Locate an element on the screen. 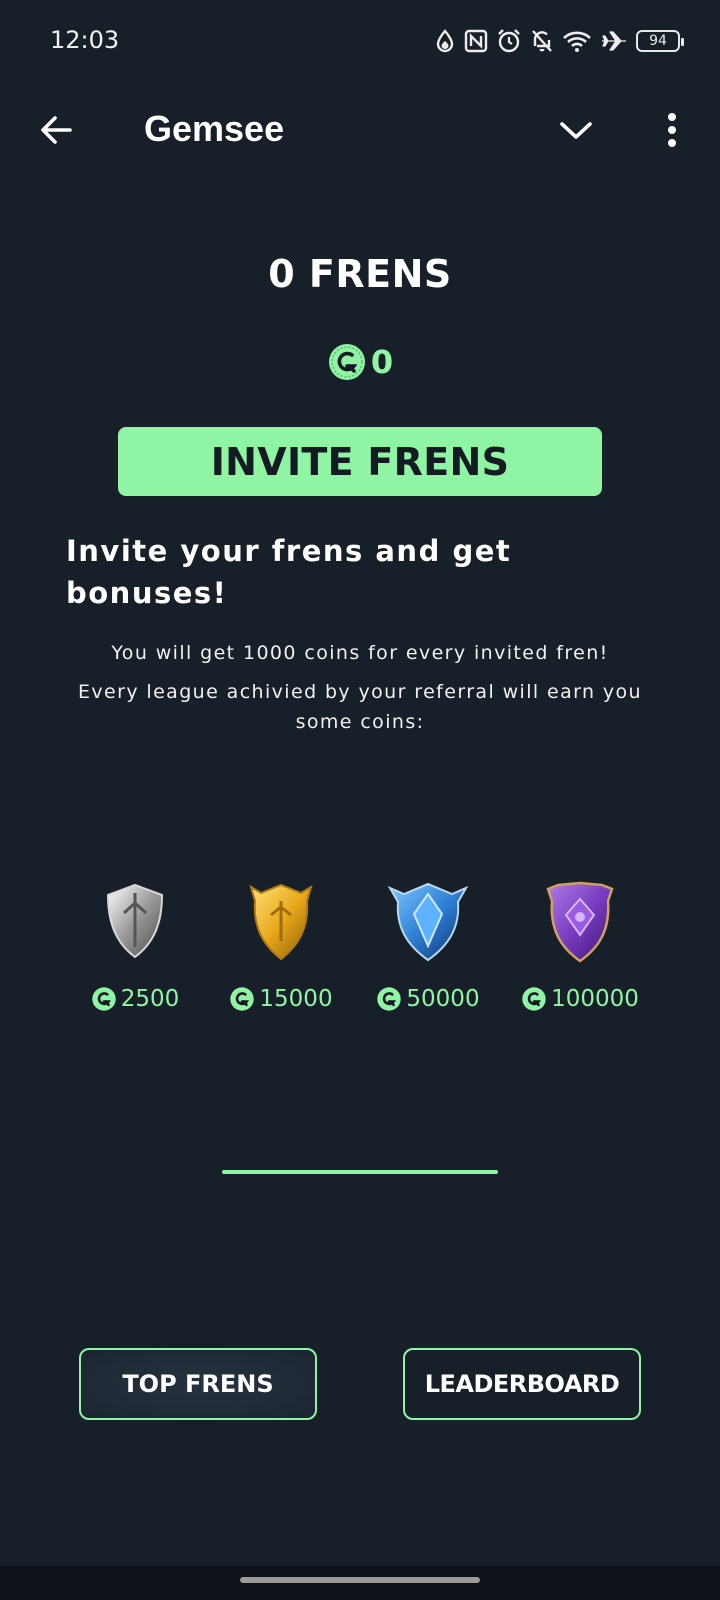  app-title: Gemsee is located at coordinates (214, 128).